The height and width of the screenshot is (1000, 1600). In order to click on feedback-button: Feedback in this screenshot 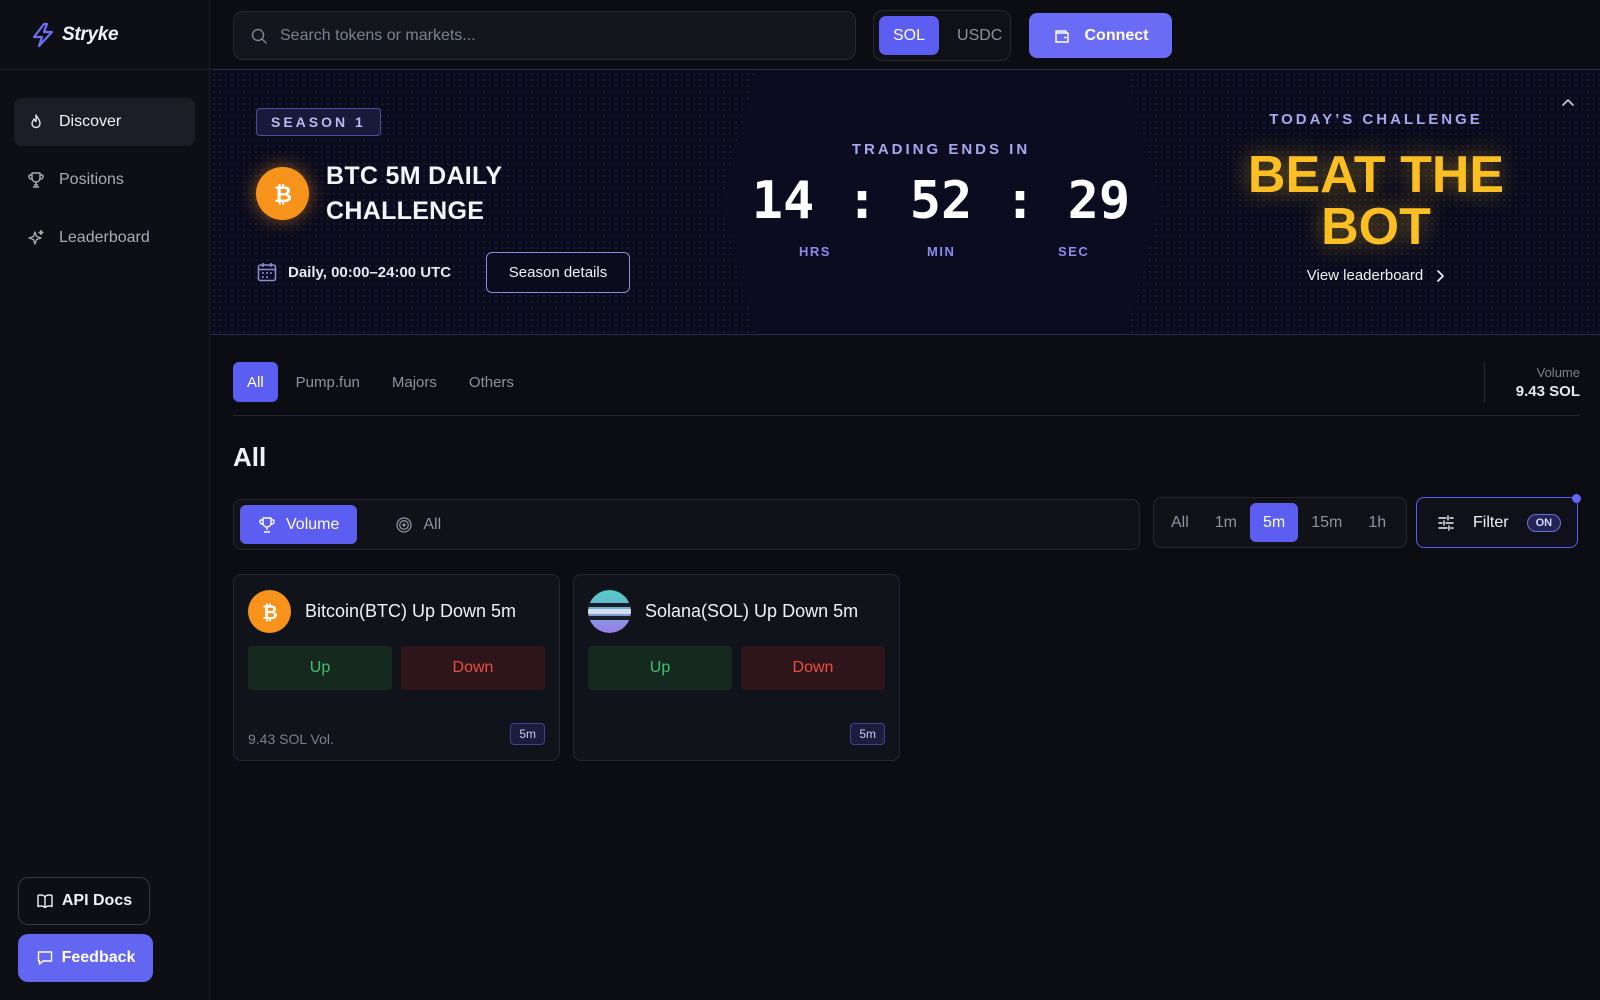, I will do `click(85, 958)`.